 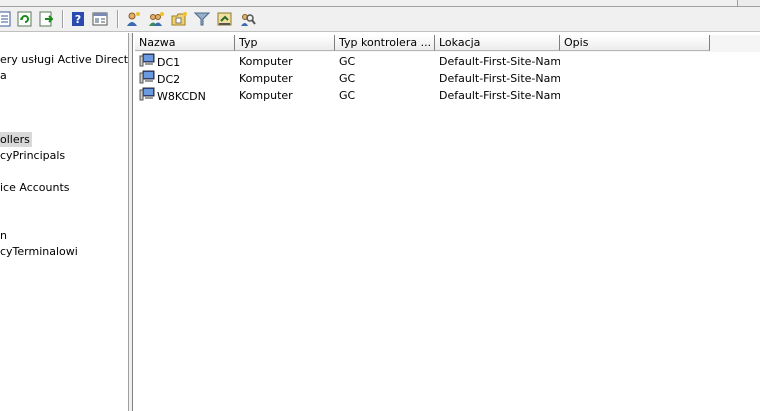 What do you see at coordinates (185, 43) in the screenshot?
I see `column-header-name: Nazwa` at bounding box center [185, 43].